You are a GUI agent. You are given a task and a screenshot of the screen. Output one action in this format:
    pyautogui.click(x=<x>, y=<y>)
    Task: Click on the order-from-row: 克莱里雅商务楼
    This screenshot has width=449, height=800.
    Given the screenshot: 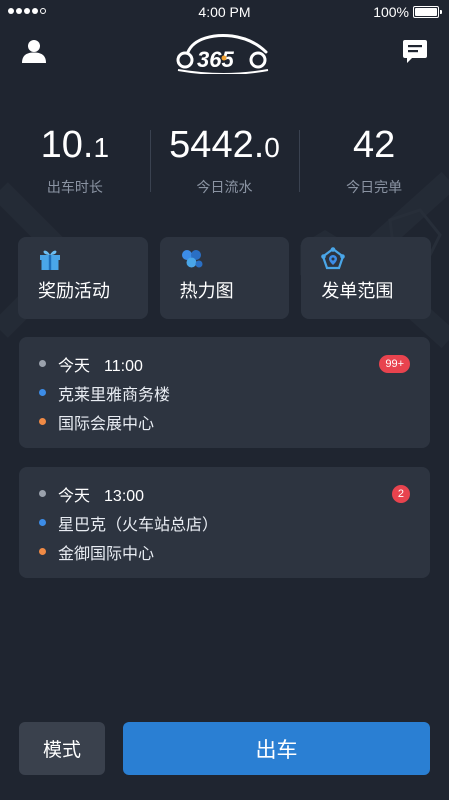 What is the action you would take?
    pyautogui.click(x=224, y=392)
    